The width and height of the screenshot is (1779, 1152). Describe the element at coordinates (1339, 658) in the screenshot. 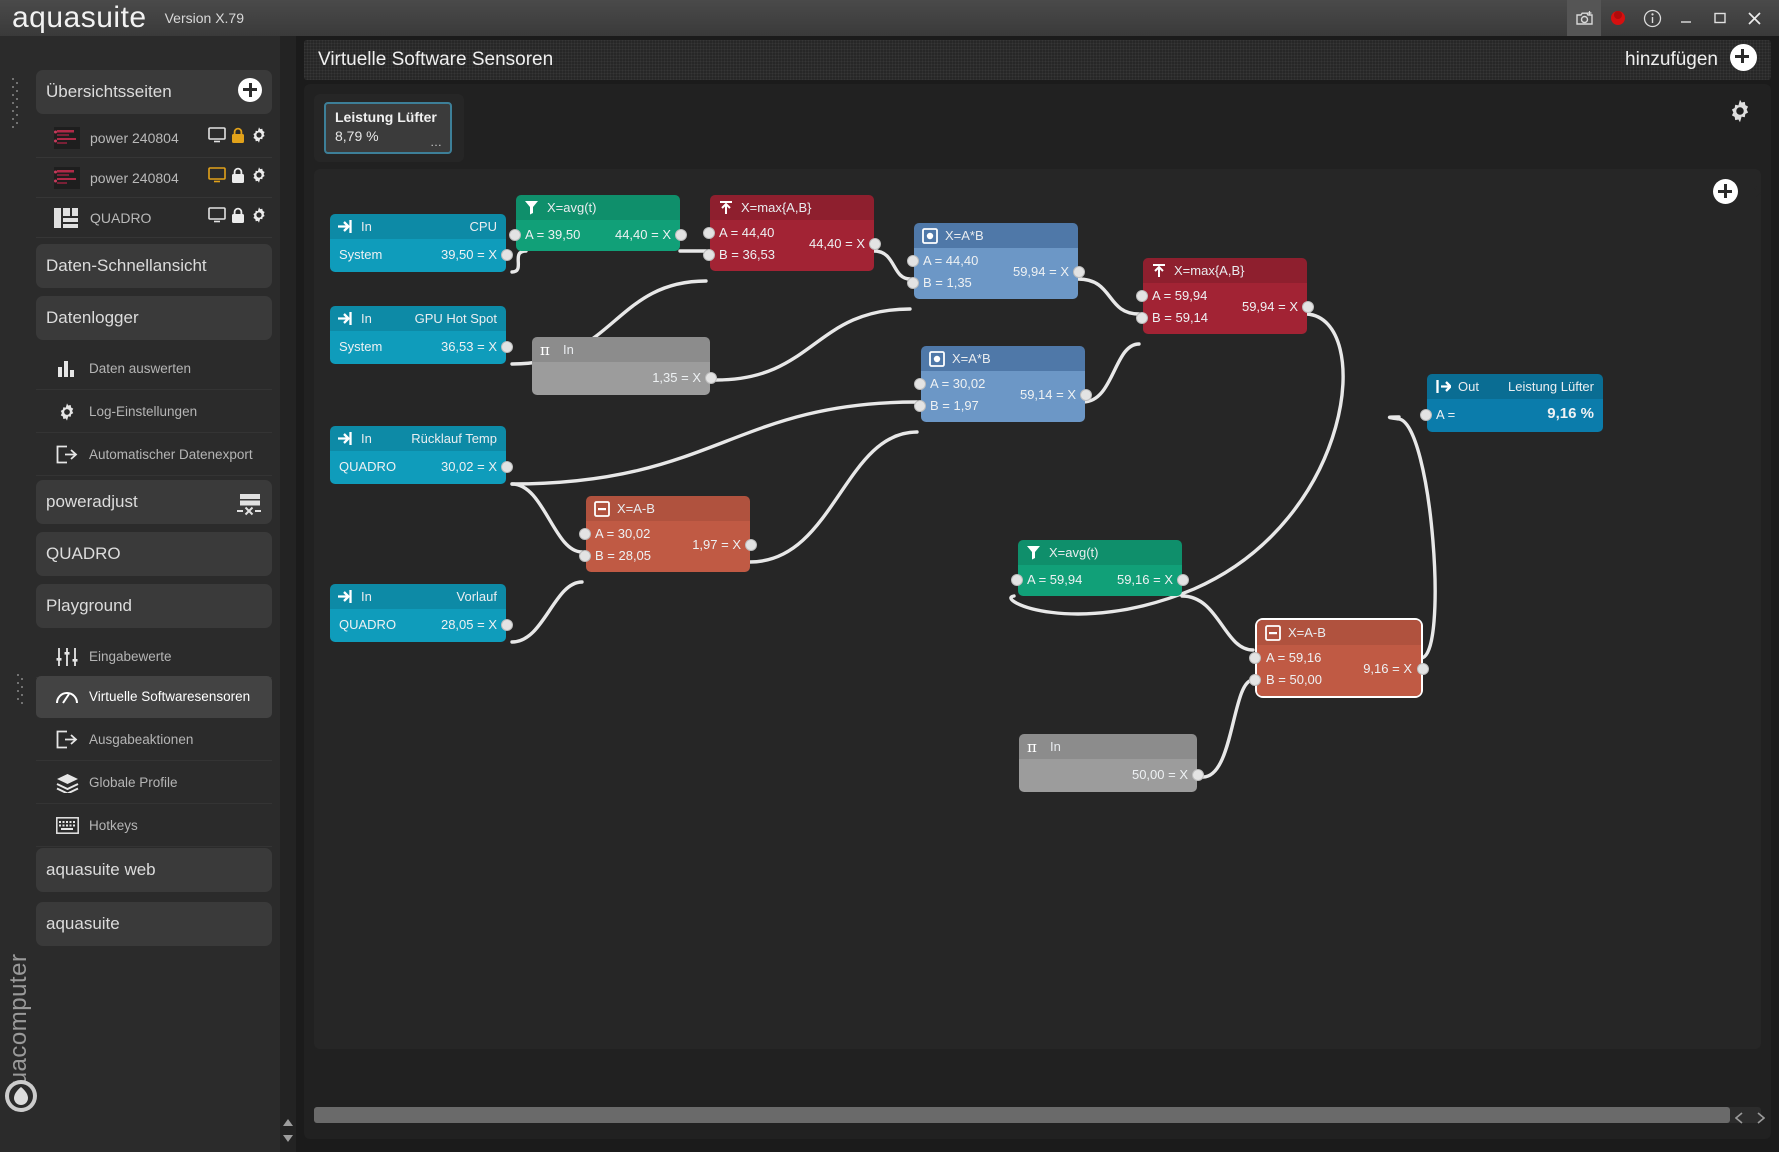

I see `node-sub-2: X=A-B A = 59,16 B = 50,00 9,16 = X` at that location.